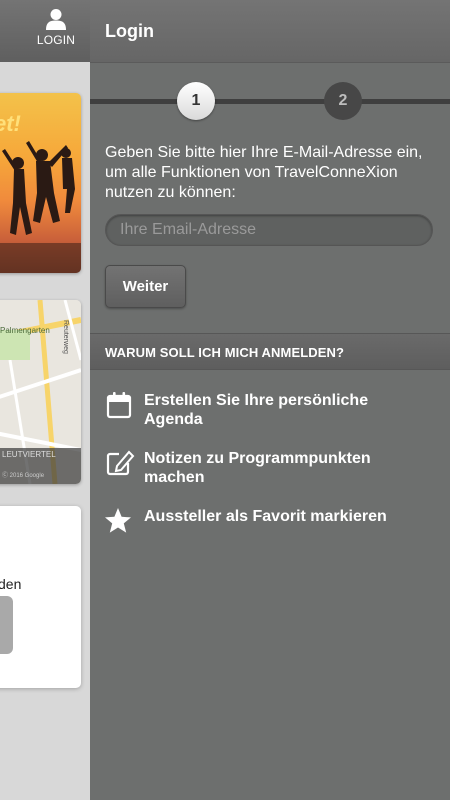 Image resolution: width=450 pixels, height=800 pixels. What do you see at coordinates (145, 286) in the screenshot?
I see `next-button: Weiter` at bounding box center [145, 286].